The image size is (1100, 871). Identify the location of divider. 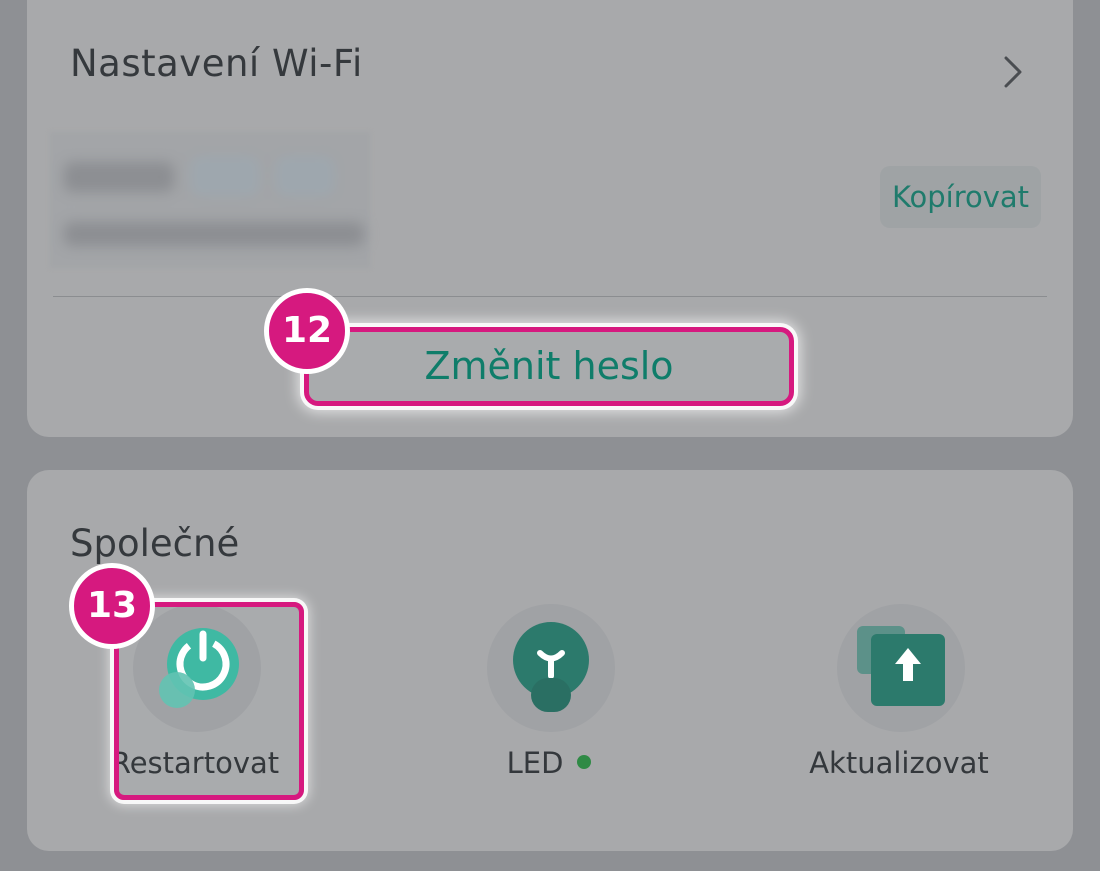
(550, 296).